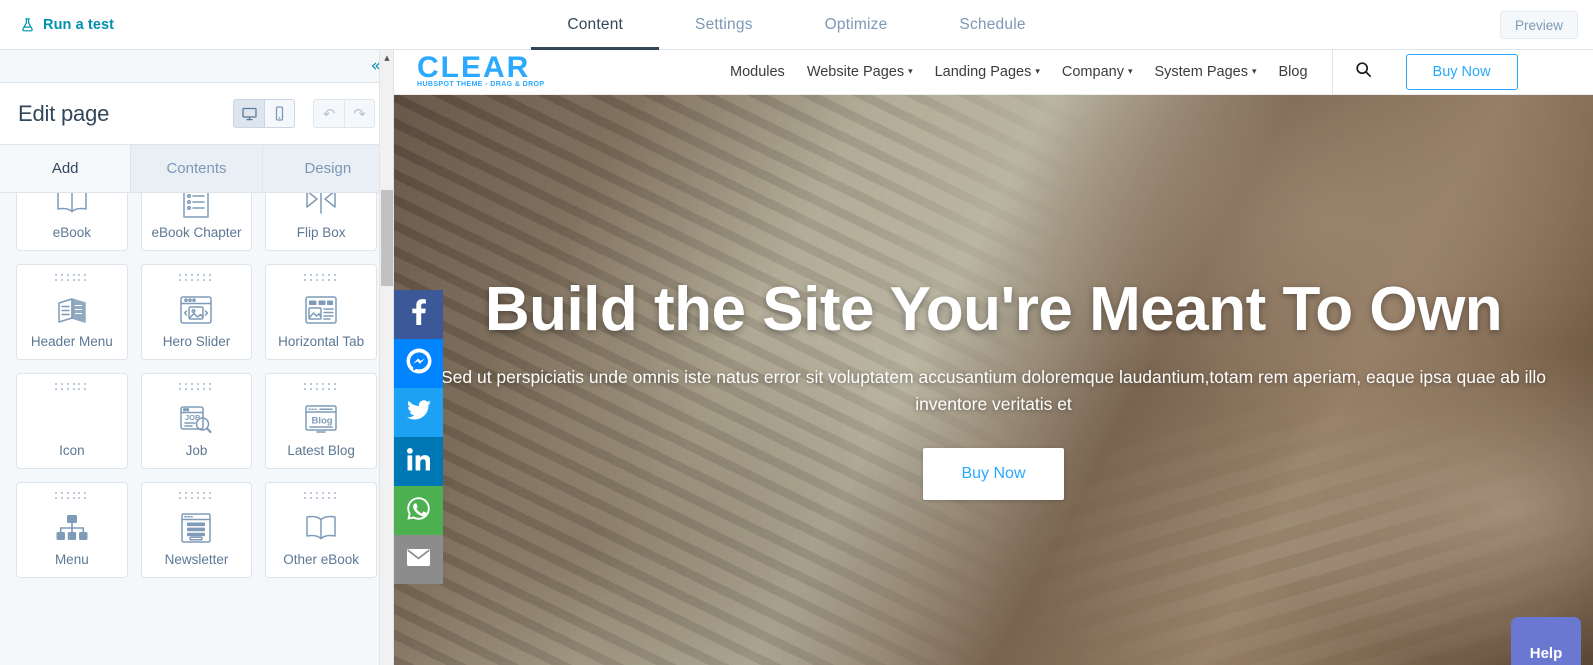  What do you see at coordinates (248, 113) in the screenshot?
I see `desktop-view-button` at bounding box center [248, 113].